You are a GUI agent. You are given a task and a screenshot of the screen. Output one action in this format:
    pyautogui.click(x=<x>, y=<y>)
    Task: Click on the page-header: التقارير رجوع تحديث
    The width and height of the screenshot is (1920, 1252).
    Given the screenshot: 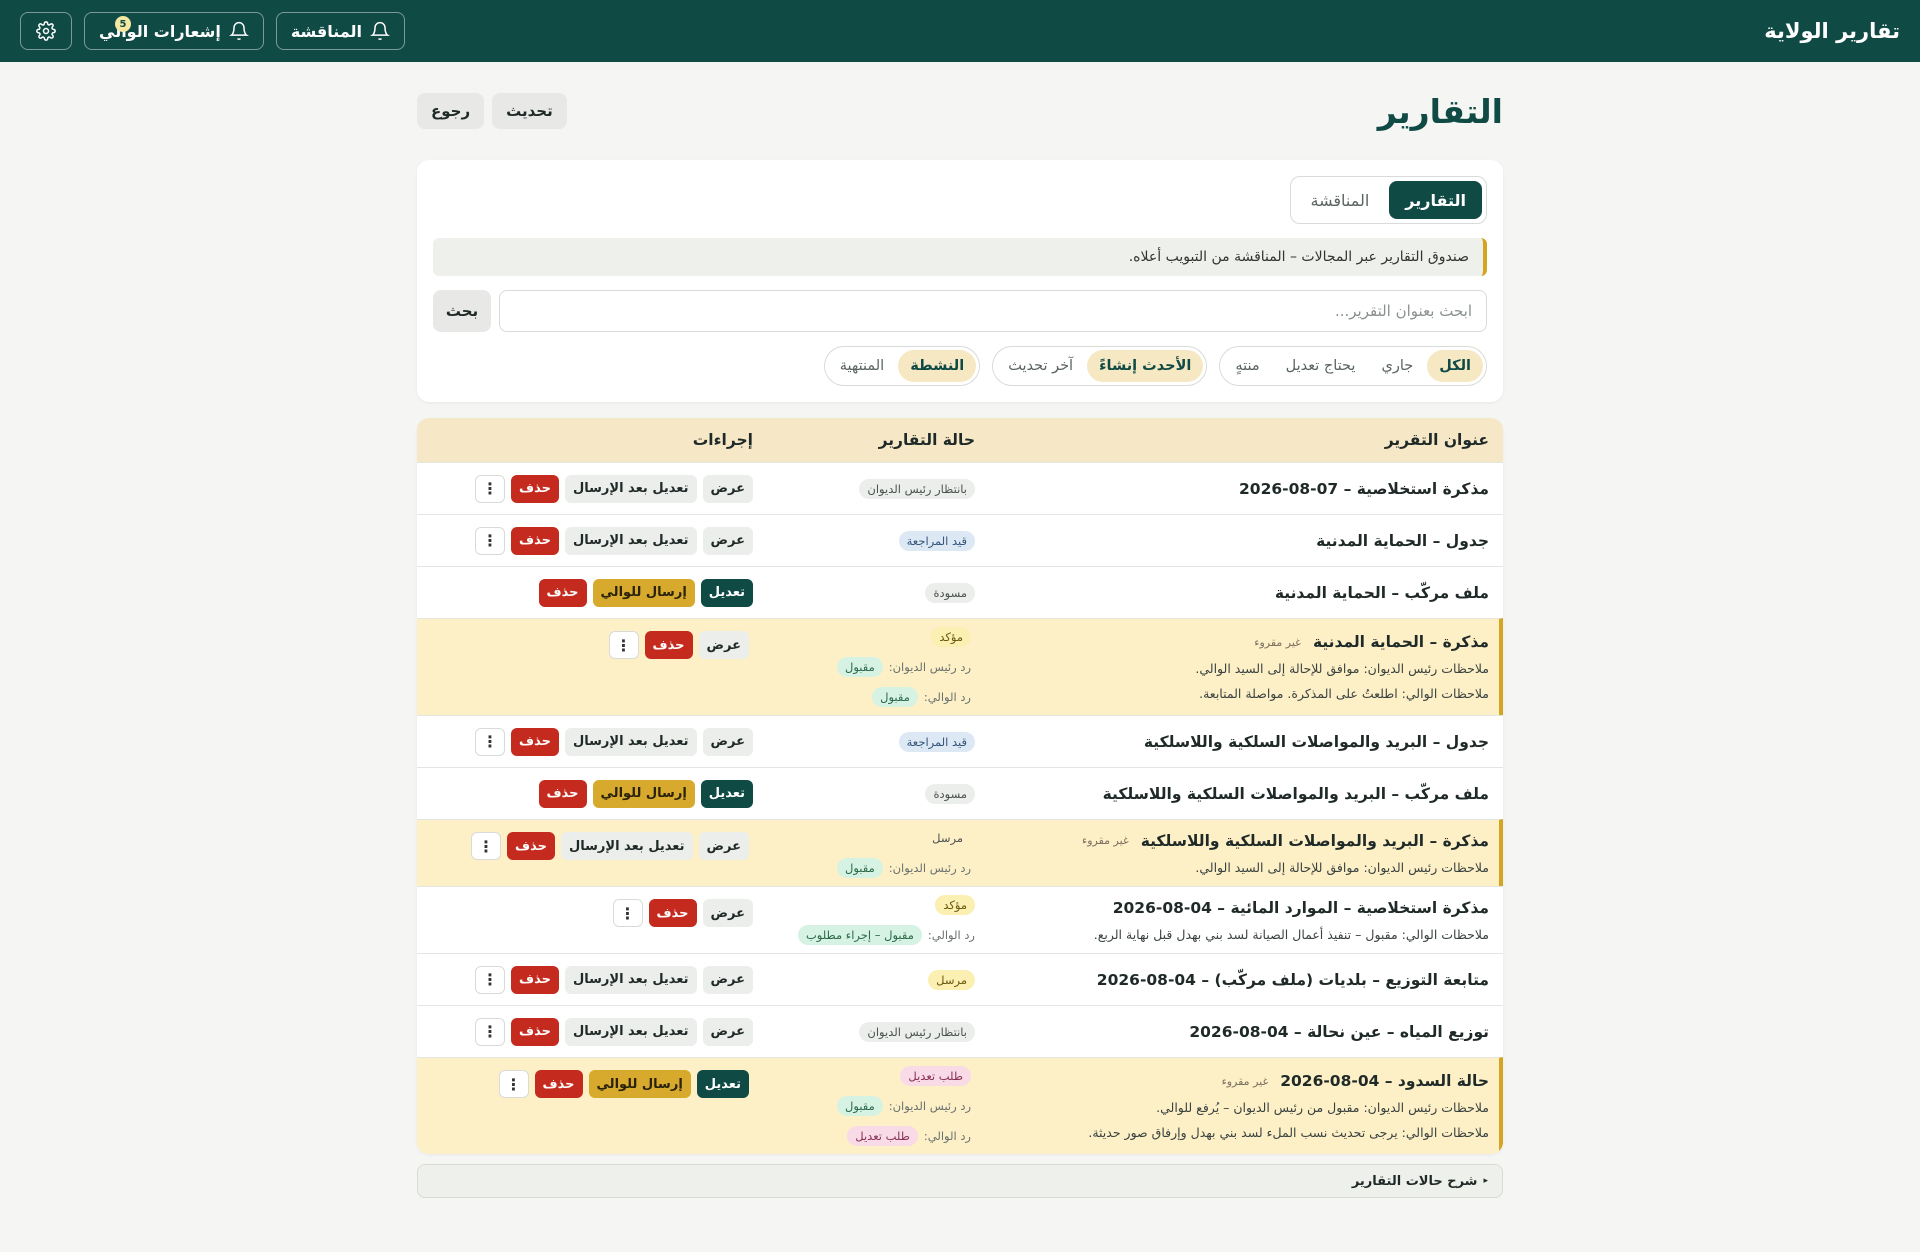 What is the action you would take?
    pyautogui.click(x=960, y=106)
    